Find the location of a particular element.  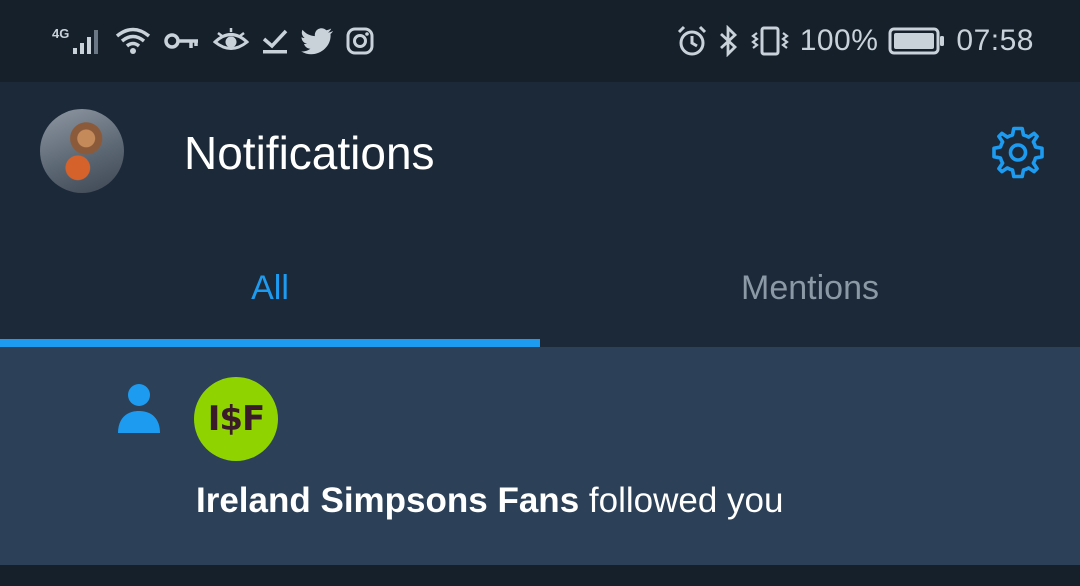

person-icon is located at coordinates (139, 408).